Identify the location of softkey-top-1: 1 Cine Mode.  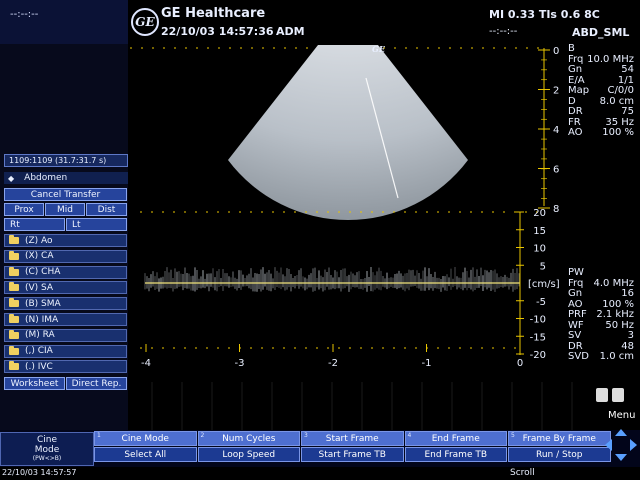
(145, 438).